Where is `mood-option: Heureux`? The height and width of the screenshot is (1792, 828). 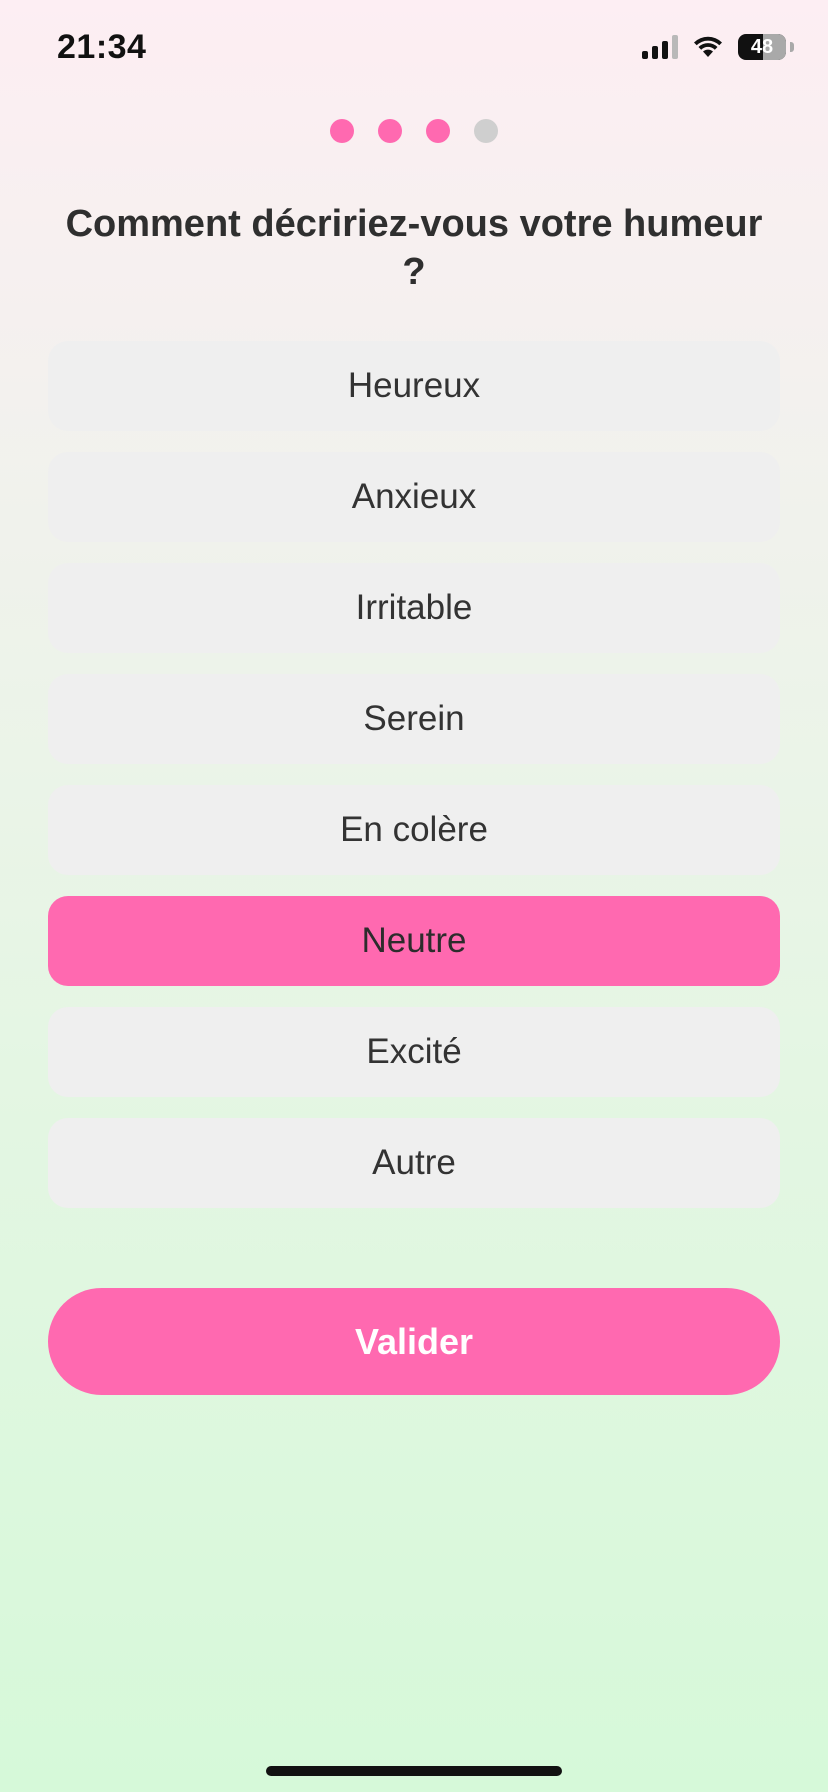
mood-option: Heureux is located at coordinates (414, 386).